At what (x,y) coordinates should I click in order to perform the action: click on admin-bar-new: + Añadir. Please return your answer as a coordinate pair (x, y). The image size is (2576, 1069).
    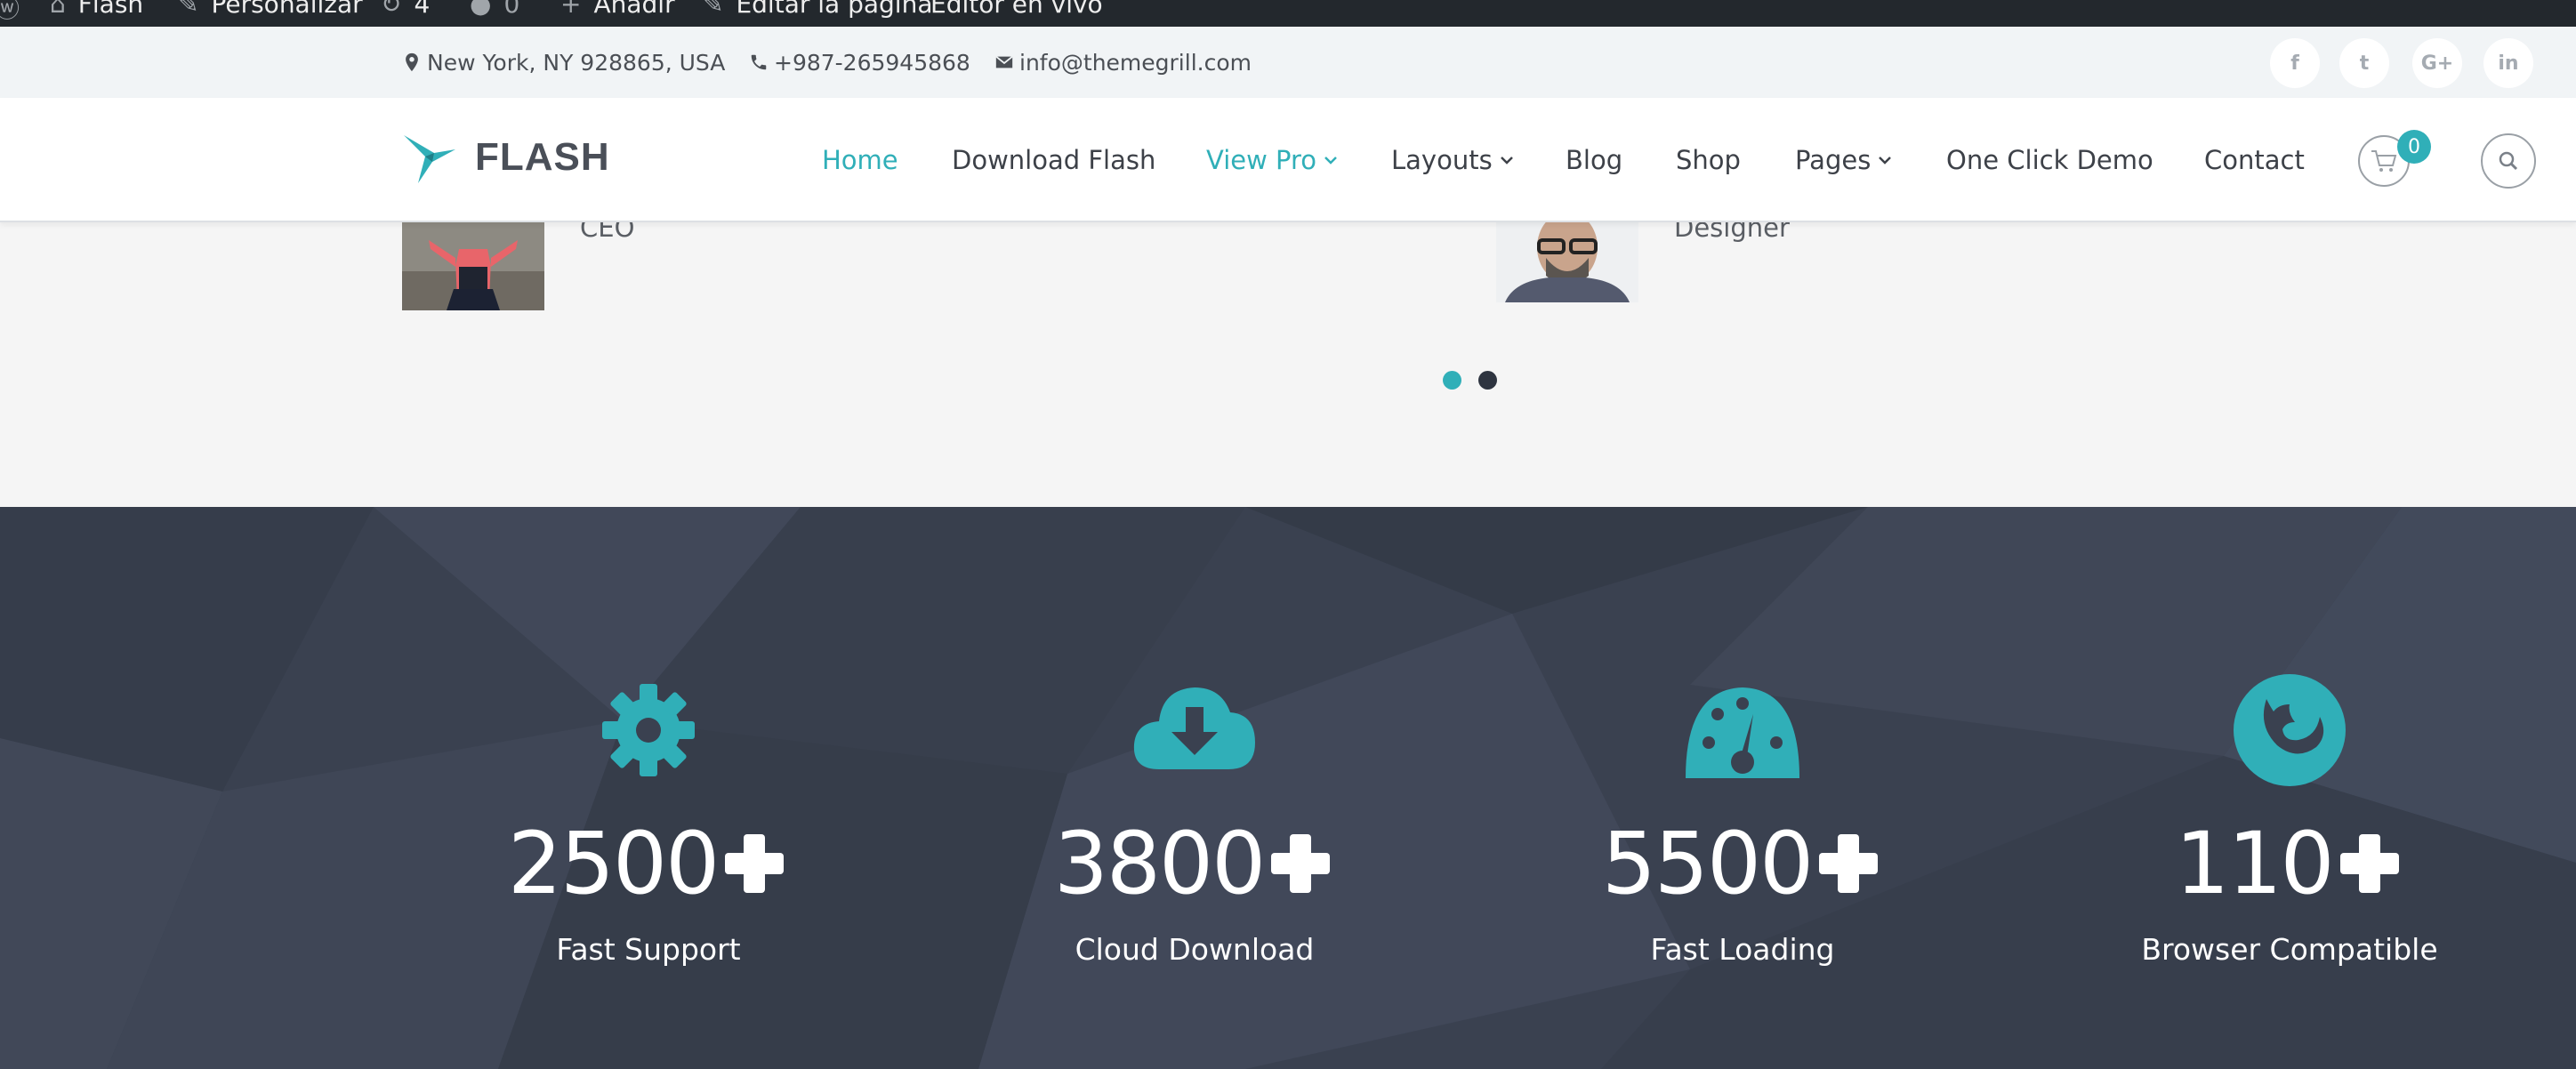
    Looking at the image, I should click on (617, 9).